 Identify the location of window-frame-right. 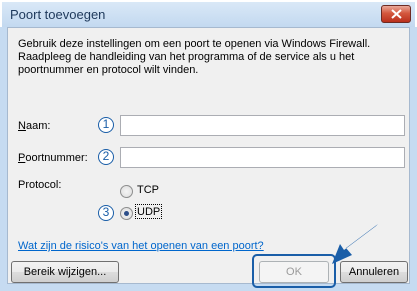
(413, 159).